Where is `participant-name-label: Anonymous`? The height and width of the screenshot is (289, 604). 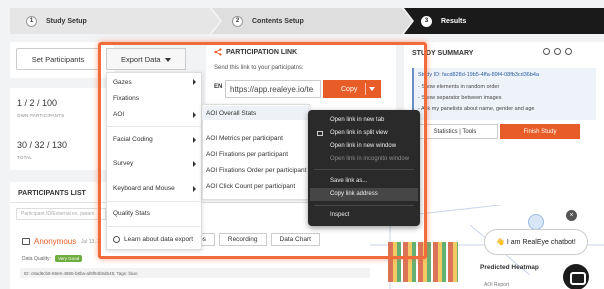 participant-name-label: Anonymous is located at coordinates (55, 241).